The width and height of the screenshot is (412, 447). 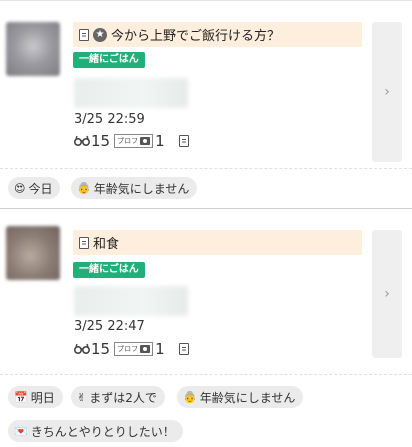 I want to click on post-title-bar: 和食, so click(x=217, y=242).